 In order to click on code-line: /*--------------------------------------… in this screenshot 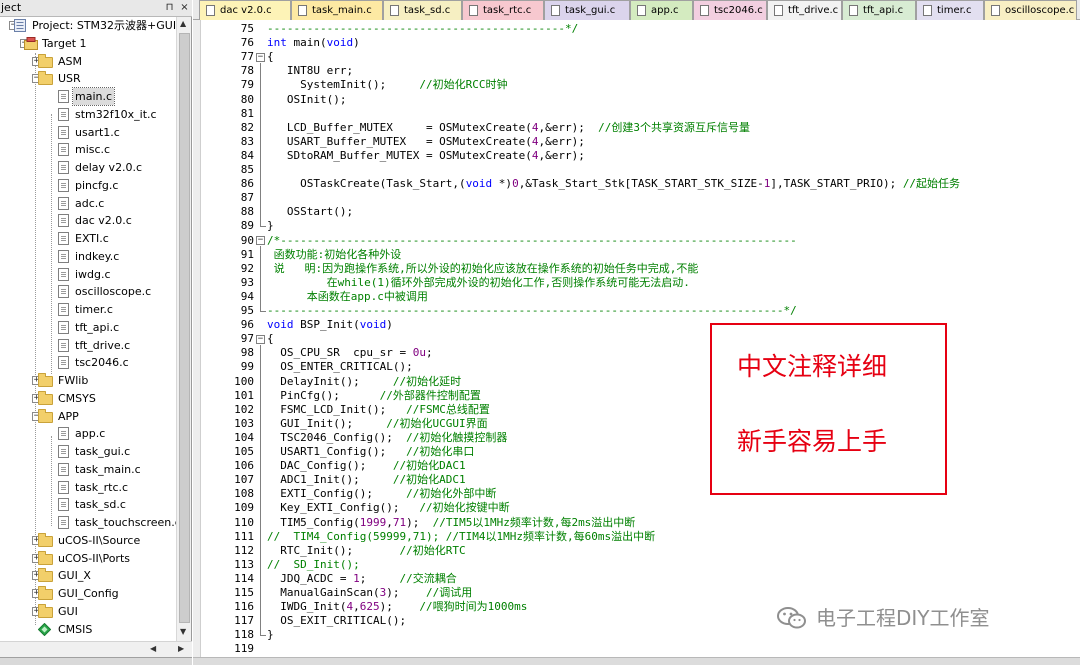, I will do `click(532, 241)`.